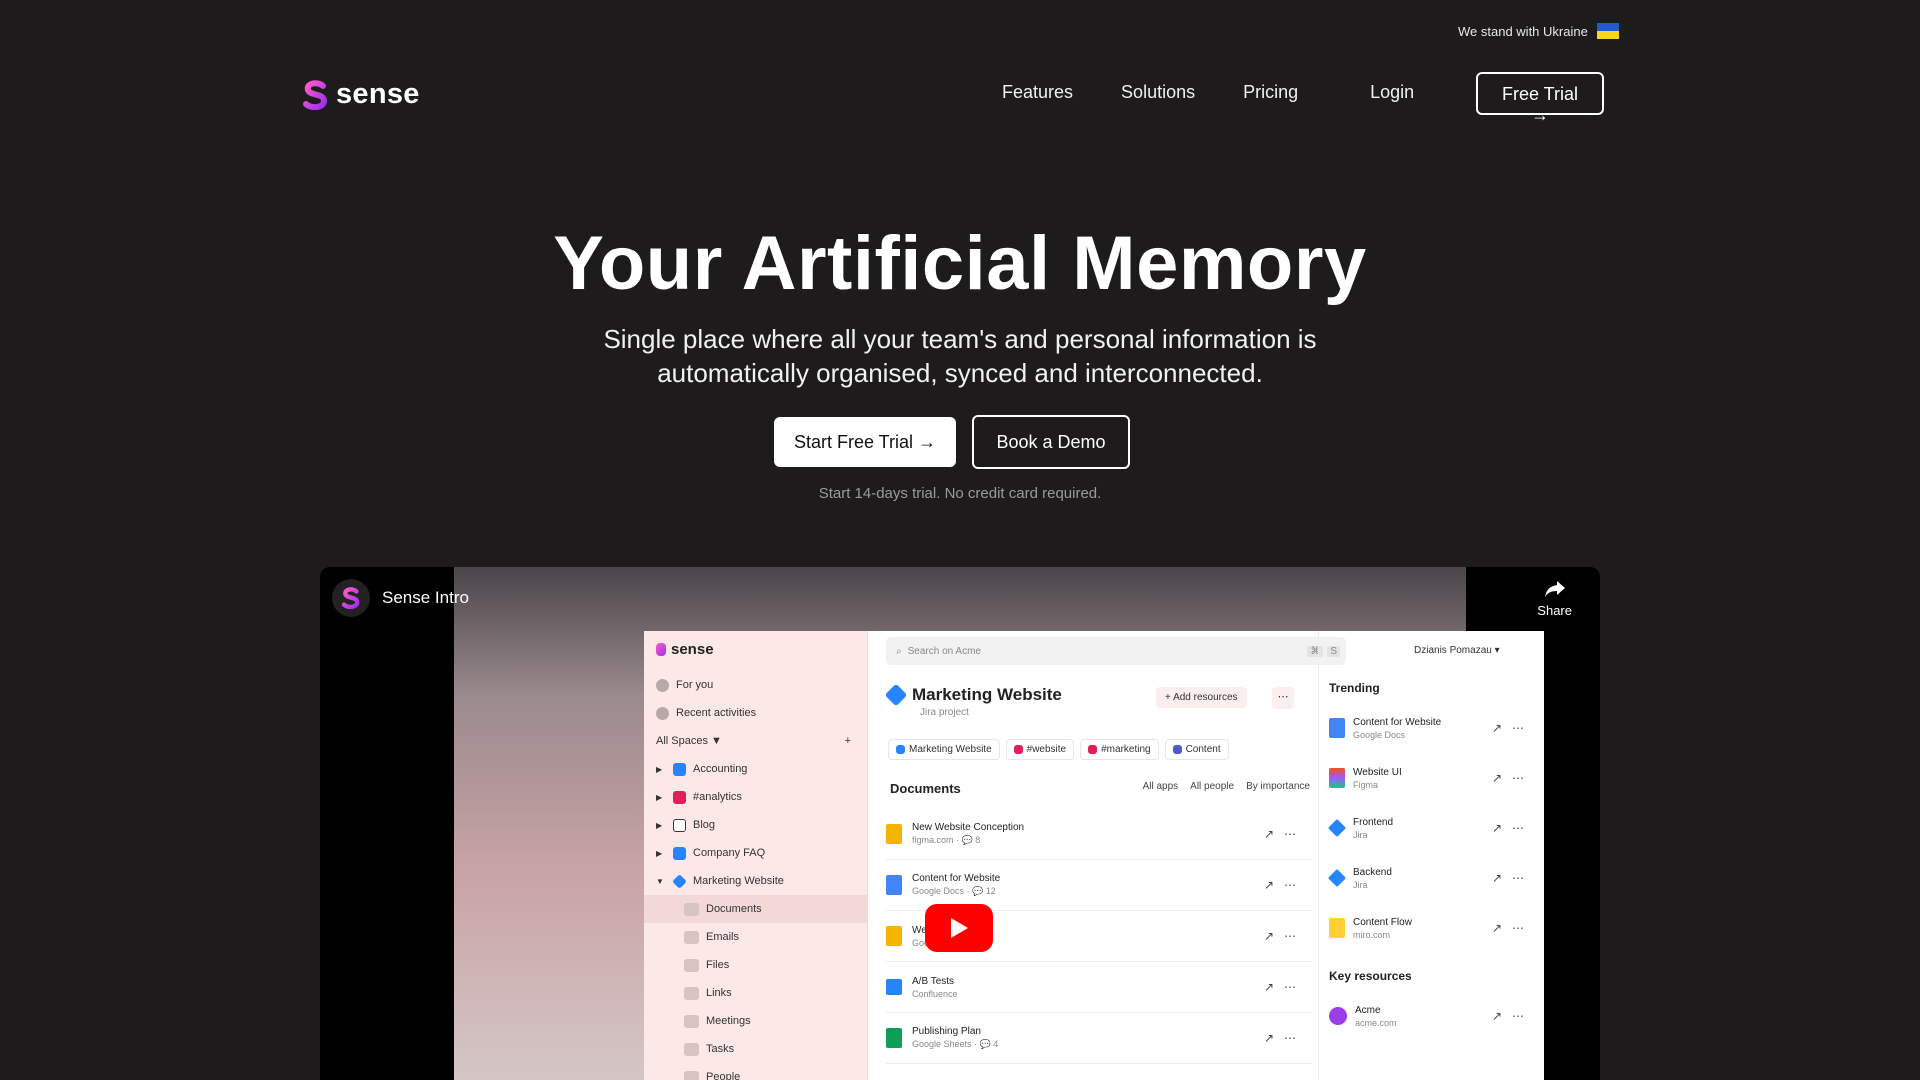 This screenshot has height=1080, width=1920. I want to click on brand-logo: sense, so click(361, 94).